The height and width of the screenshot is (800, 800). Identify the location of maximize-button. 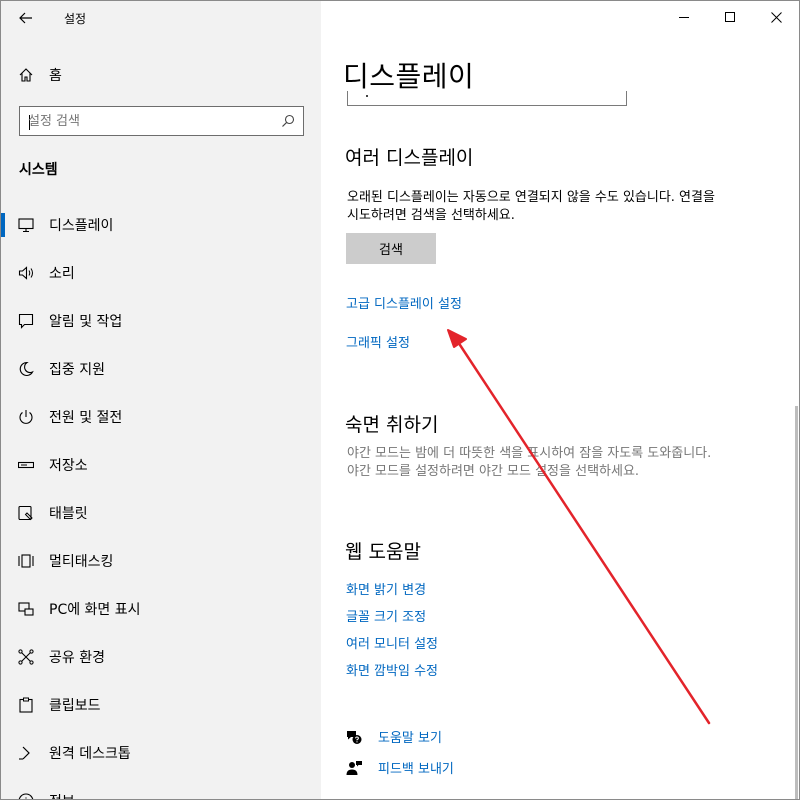
(730, 17).